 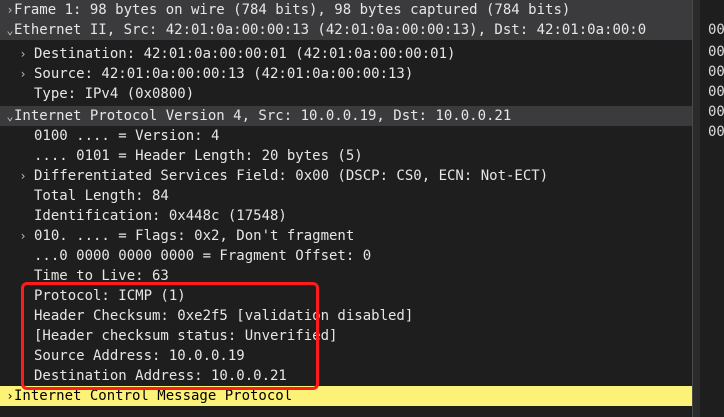 What do you see at coordinates (346, 376) in the screenshot?
I see `tree-row-ip-destination-address: Destination Address: 10.0.0.21` at bounding box center [346, 376].